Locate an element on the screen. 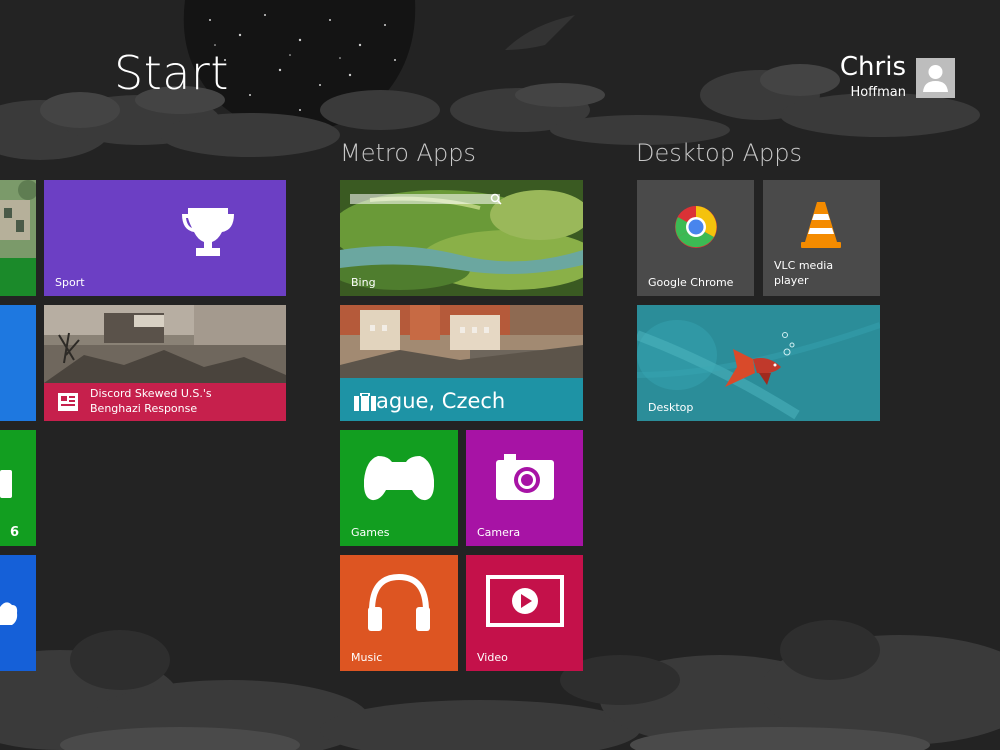 Image resolution: width=1000 pixels, height=750 pixels. travel-photo is located at coordinates (461, 341).